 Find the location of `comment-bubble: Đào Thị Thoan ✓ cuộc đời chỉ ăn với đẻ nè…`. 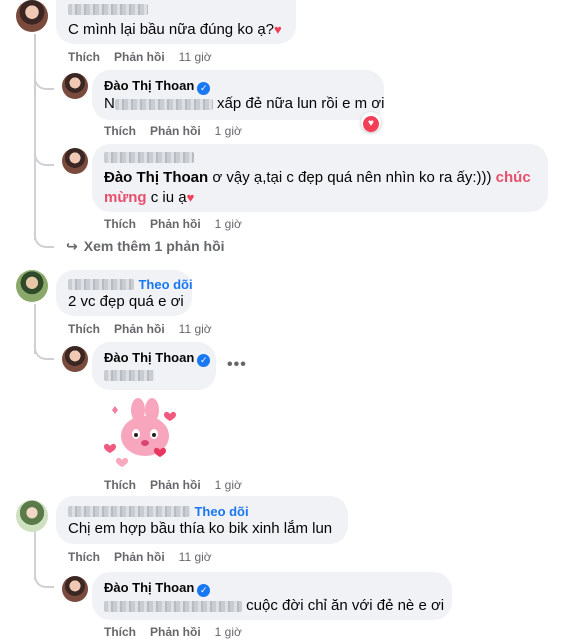

comment-bubble: Đào Thị Thoan ✓ cuộc đời chỉ ăn với đẻ nè… is located at coordinates (272, 596).